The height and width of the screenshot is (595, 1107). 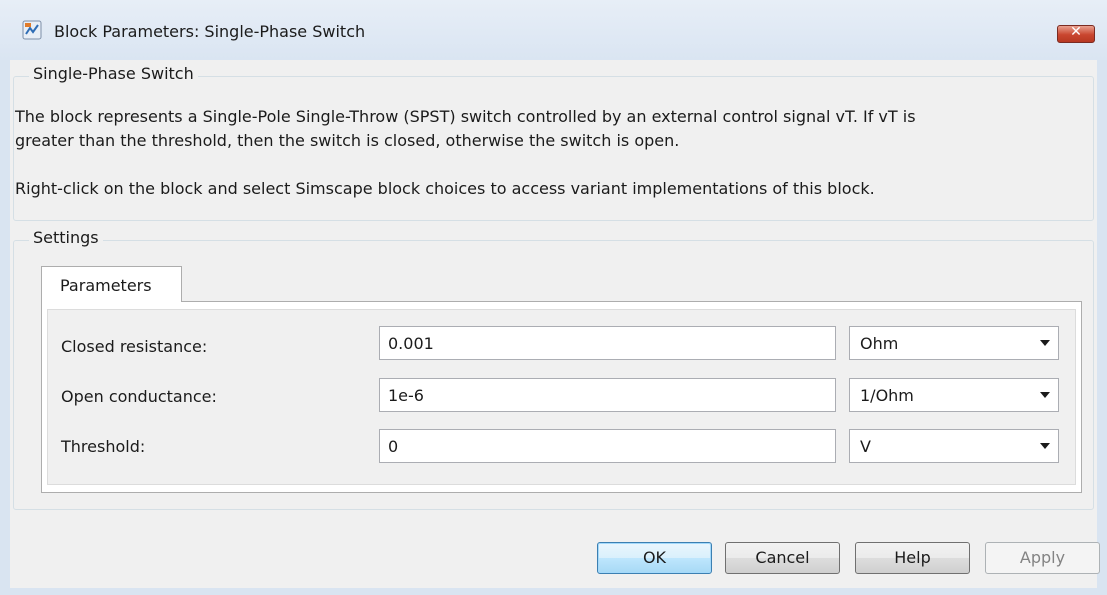 I want to click on title-bar: Block Parameters: Single-Phase Switch ✕, so click(x=553, y=30).